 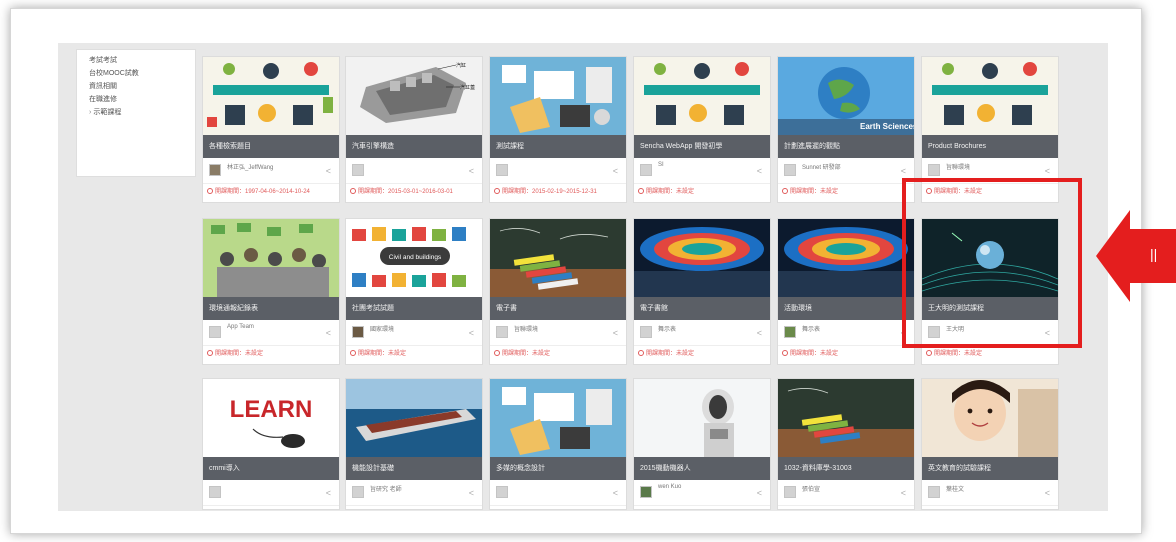 I want to click on course-title: 電子書, so click(x=558, y=308).